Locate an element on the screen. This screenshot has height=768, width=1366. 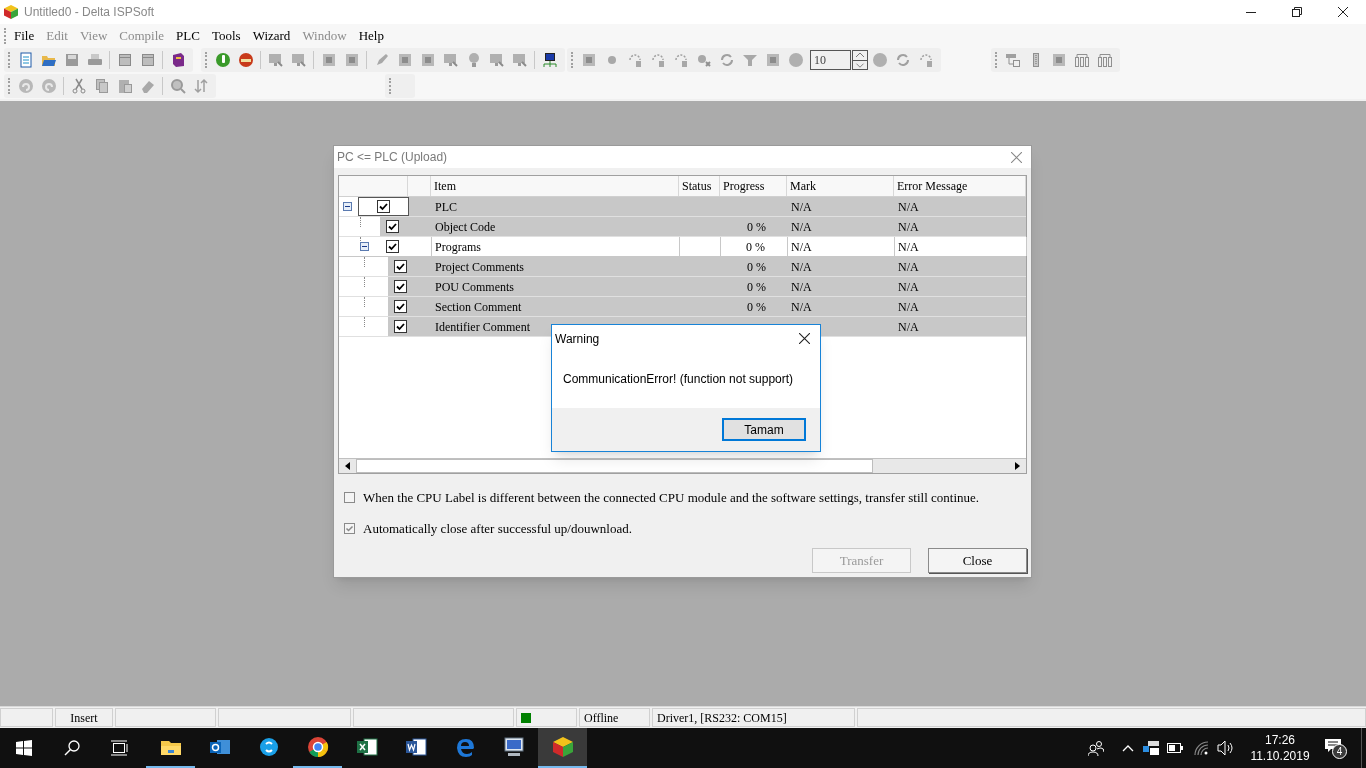
chevron-up-icon is located at coordinates (1128, 748).